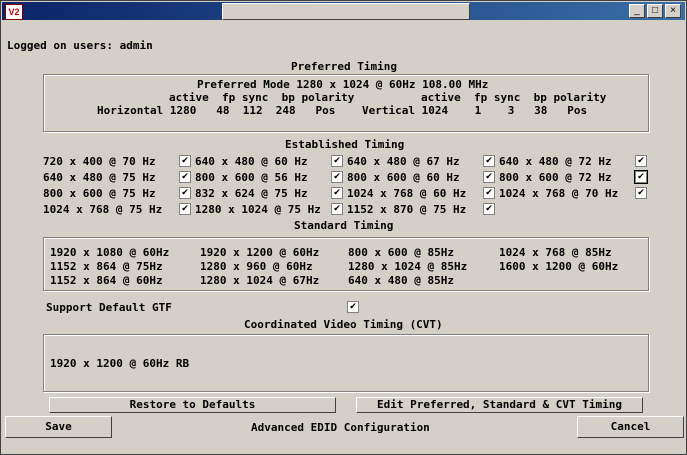  I want to click on established-item-label: 640 x 480 @ 75 Hz, so click(99, 177).